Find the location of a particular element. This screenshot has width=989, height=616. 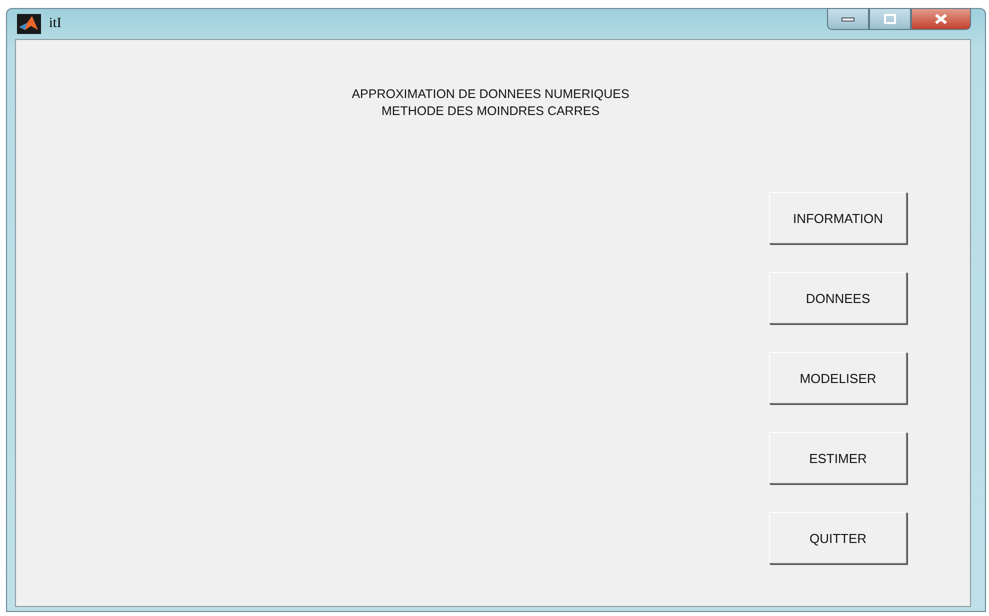

app-icon is located at coordinates (29, 24).